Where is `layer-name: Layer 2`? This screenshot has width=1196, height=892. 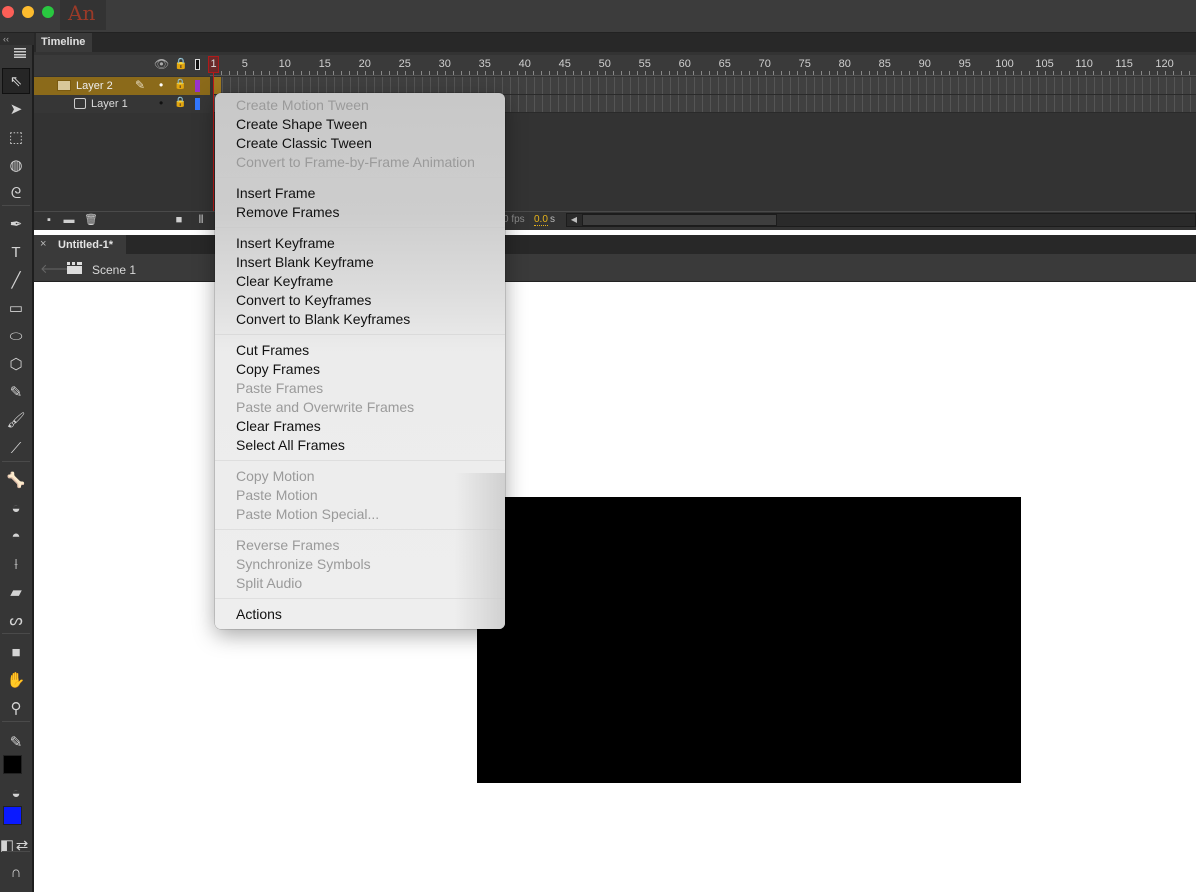 layer-name: Layer 2 is located at coordinates (94, 86).